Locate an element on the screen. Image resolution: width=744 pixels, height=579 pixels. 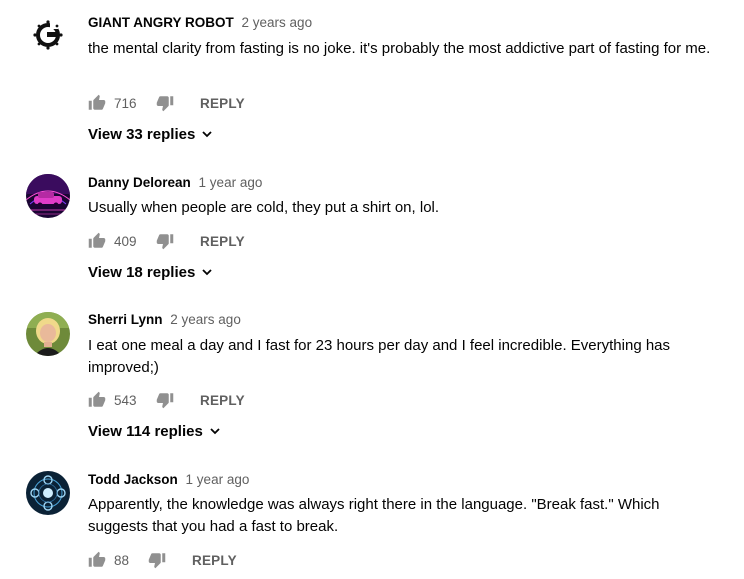
author-name: GIANT ANGRY ROBOT is located at coordinates (161, 22).